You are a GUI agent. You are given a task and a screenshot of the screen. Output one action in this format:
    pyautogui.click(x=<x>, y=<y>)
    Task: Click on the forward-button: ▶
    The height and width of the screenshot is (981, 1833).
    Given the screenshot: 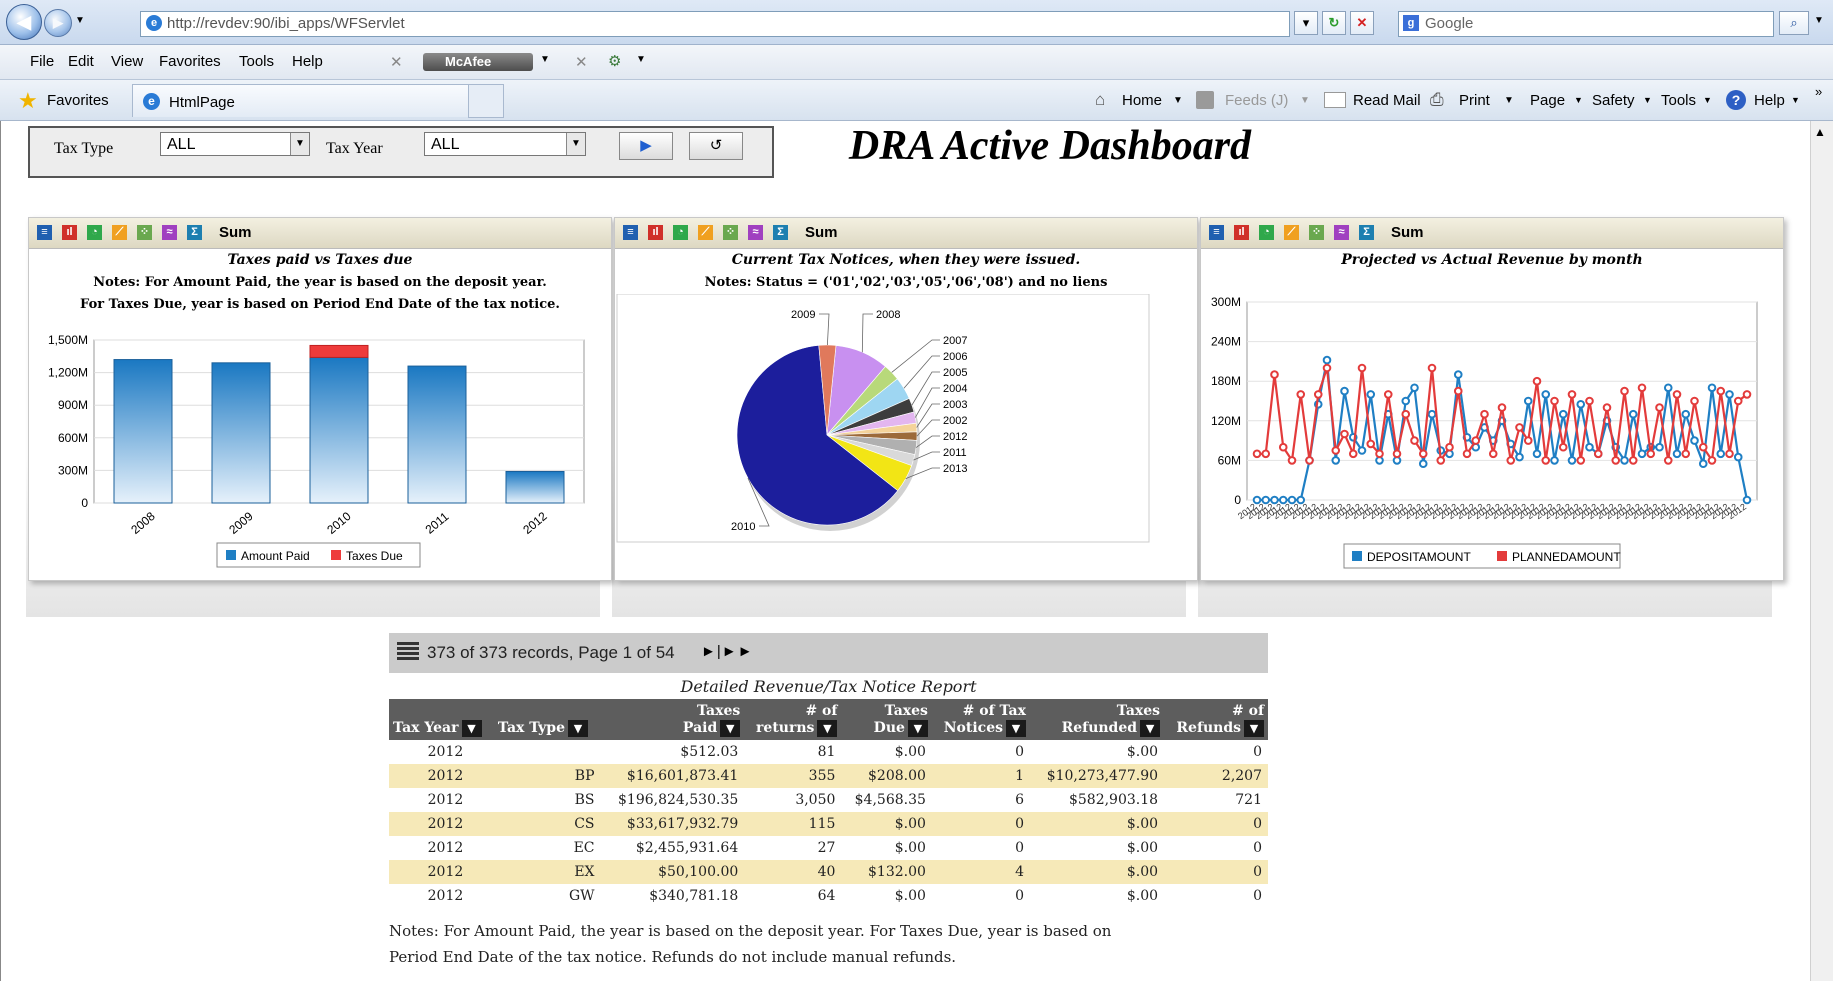 What is the action you would take?
    pyautogui.click(x=58, y=23)
    